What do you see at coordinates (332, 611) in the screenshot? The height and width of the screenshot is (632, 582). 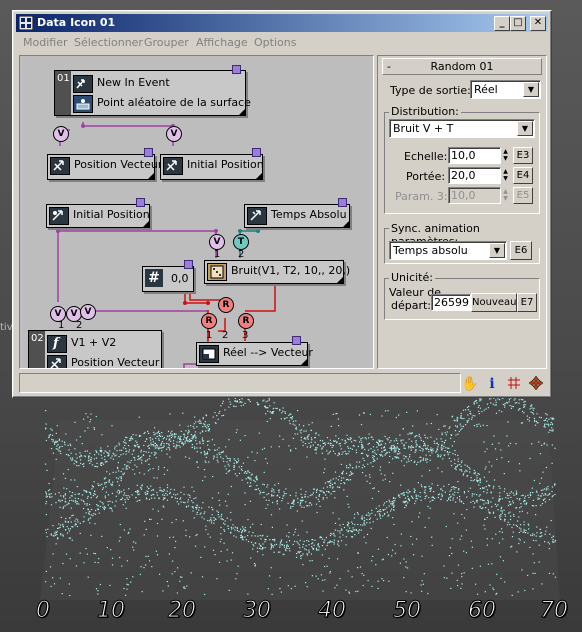 I see `ruler-tick-40: 40` at bounding box center [332, 611].